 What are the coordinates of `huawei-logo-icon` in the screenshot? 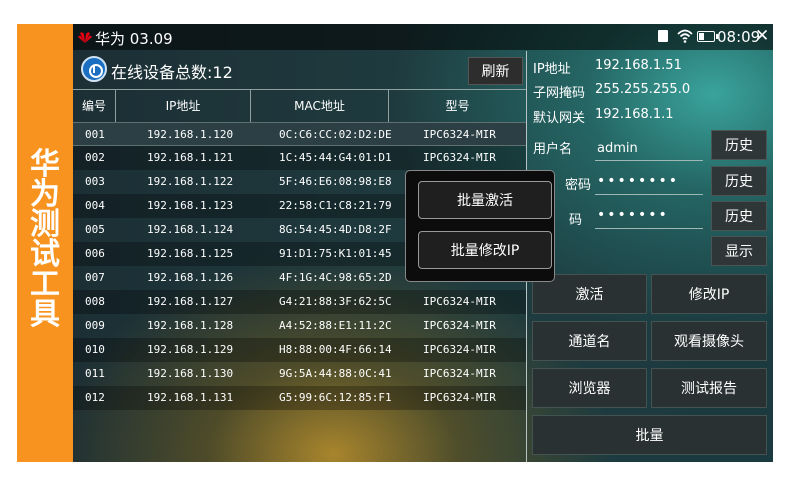 It's located at (85, 37).